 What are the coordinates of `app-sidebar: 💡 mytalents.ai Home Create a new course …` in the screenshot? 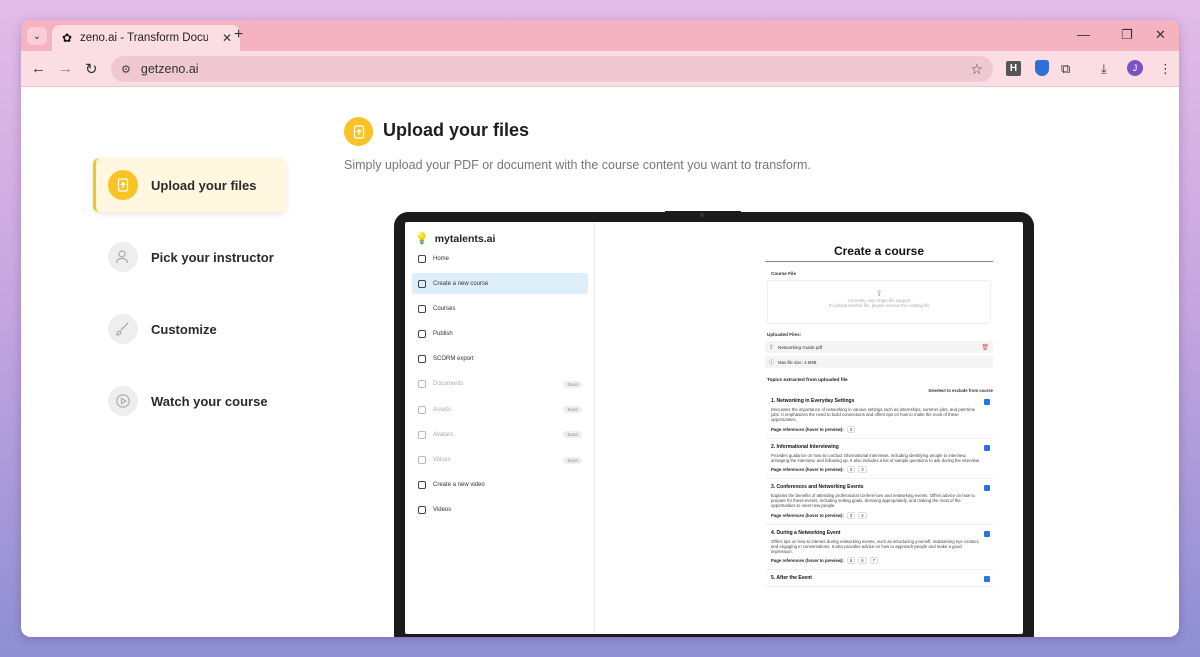 It's located at (500, 428).